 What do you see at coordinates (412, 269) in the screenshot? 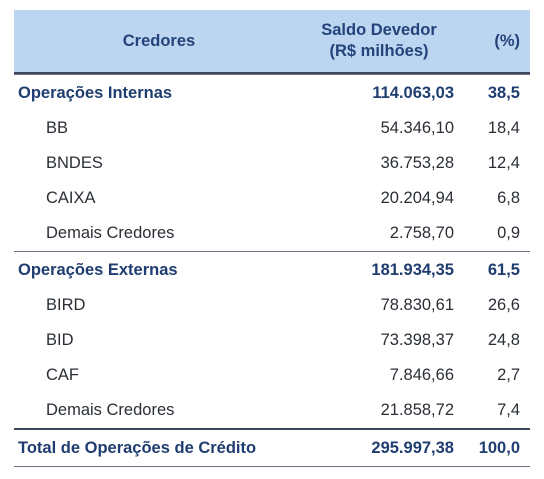
I see `group-value: 181.934,35` at bounding box center [412, 269].